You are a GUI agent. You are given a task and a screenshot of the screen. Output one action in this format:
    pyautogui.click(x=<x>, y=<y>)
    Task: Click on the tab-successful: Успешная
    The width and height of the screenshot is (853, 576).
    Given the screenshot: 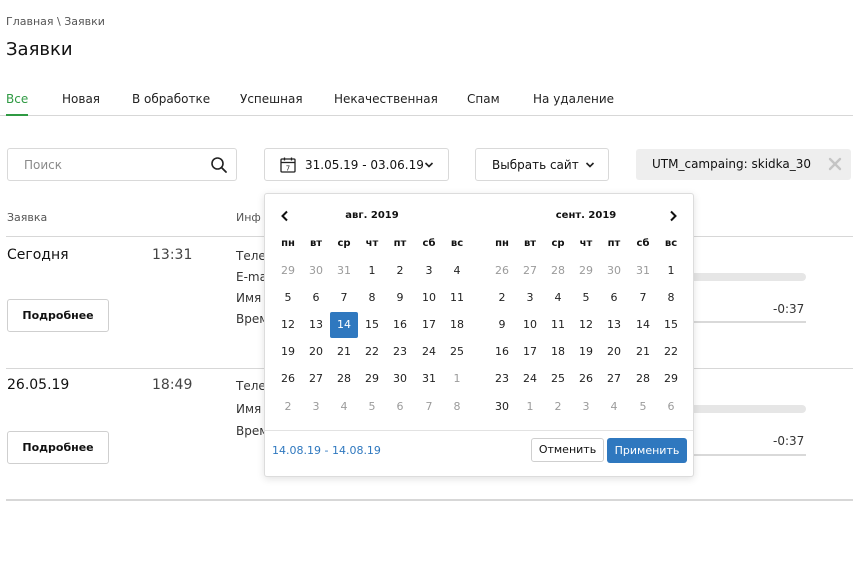 What is the action you would take?
    pyautogui.click(x=271, y=99)
    